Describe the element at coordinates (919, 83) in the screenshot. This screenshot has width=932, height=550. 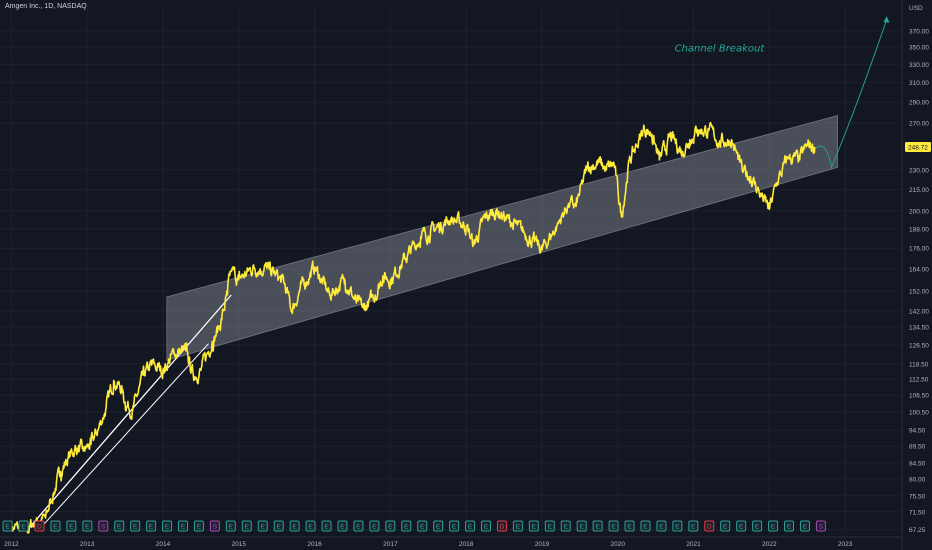
I see `y-tick-label: 310.00` at that location.